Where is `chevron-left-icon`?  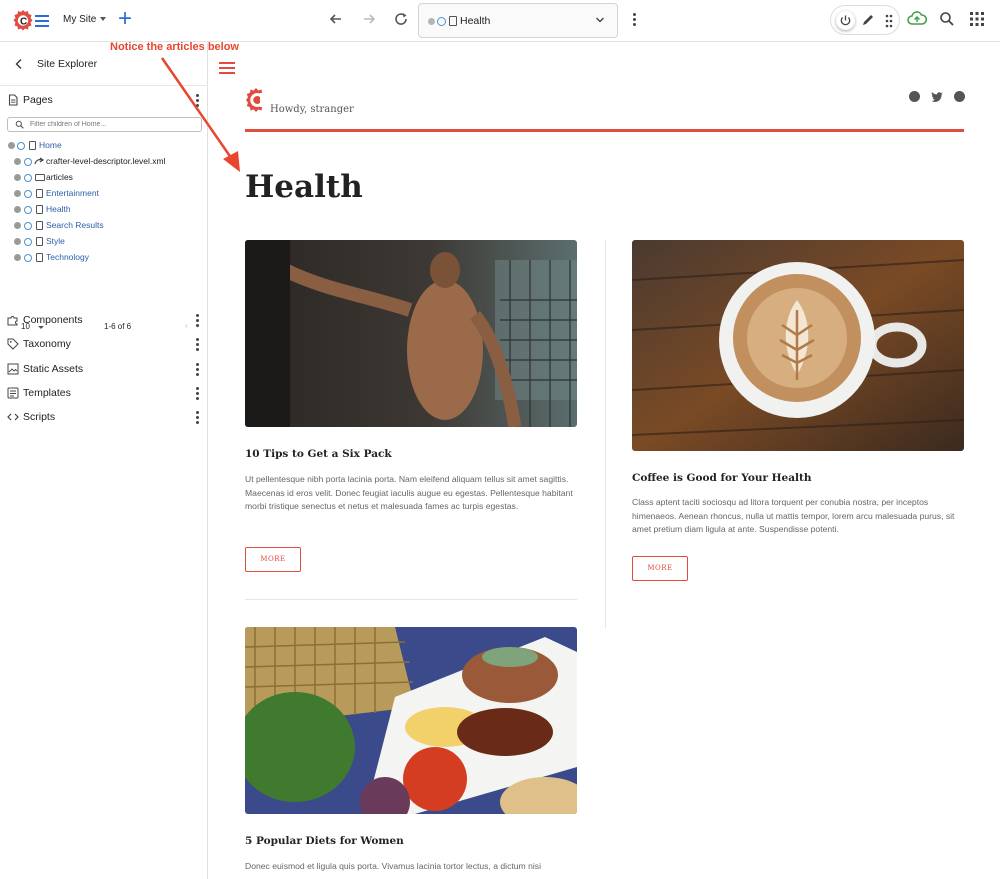 chevron-left-icon is located at coordinates (19, 64).